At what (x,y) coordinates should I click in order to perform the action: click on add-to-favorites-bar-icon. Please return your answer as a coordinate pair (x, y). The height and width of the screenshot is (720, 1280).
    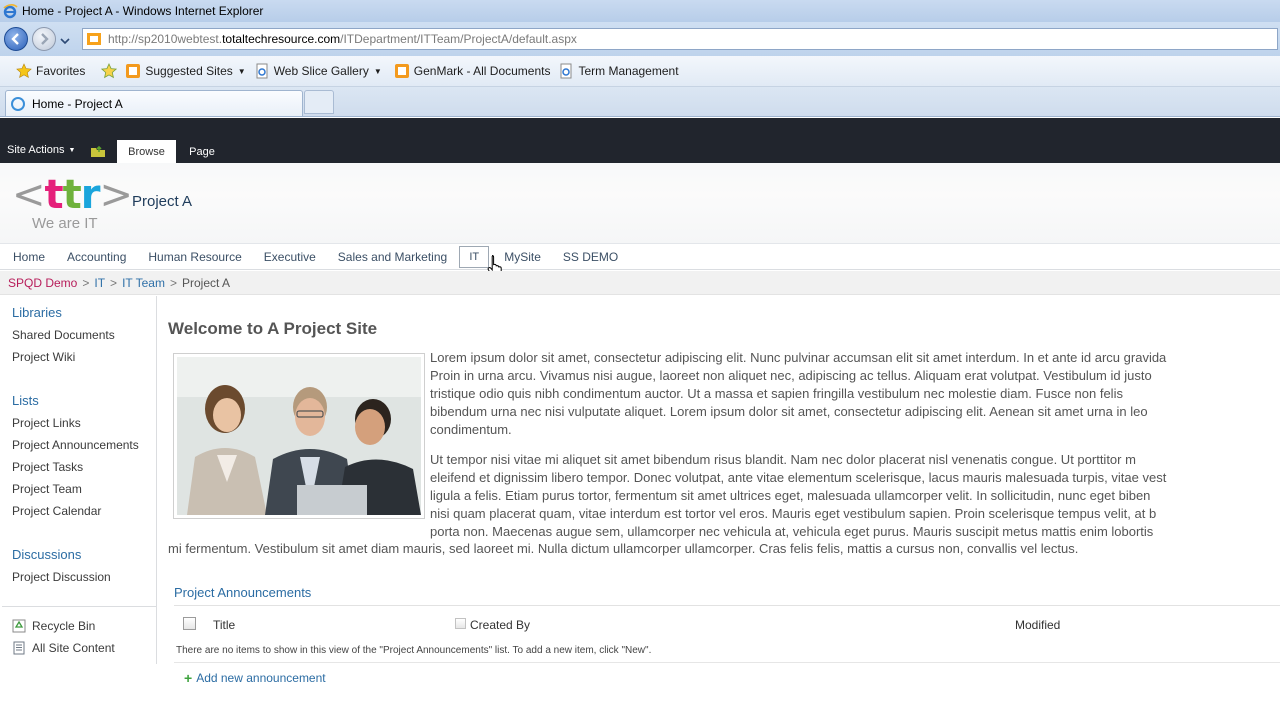
    Looking at the image, I should click on (109, 71).